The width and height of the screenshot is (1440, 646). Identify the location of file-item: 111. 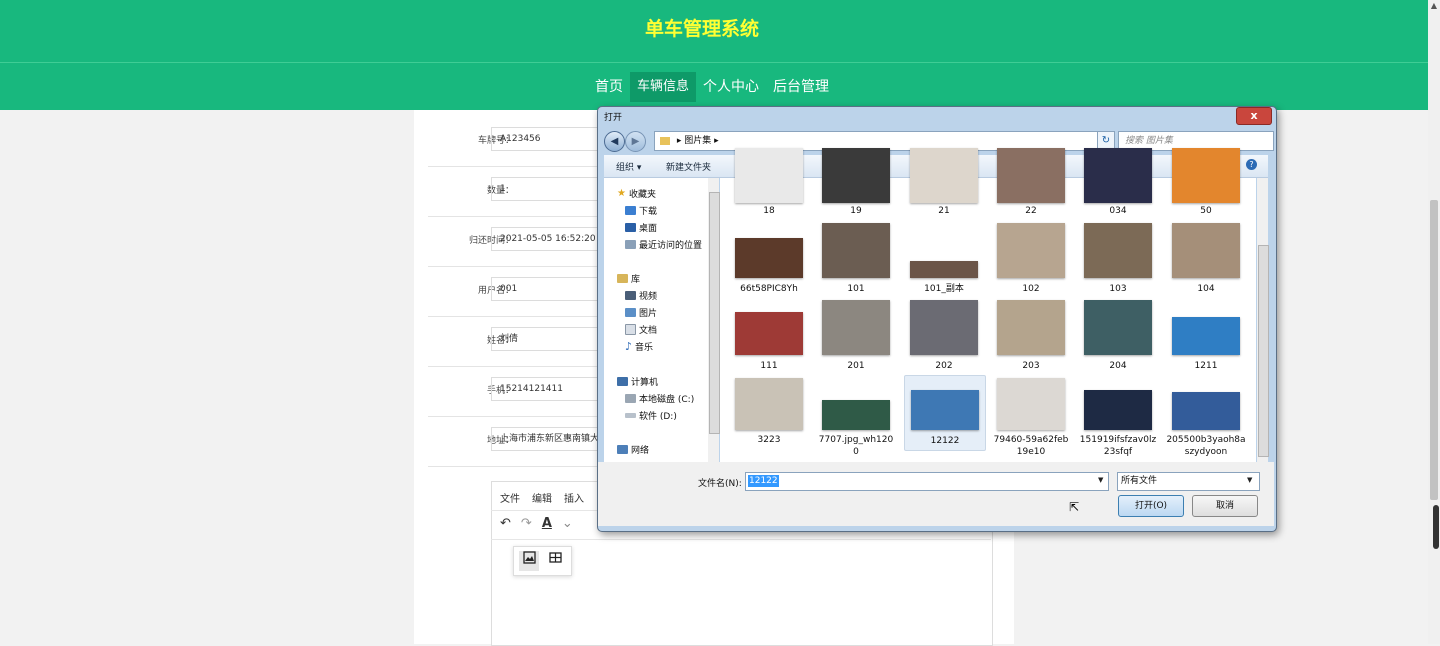
(769, 336).